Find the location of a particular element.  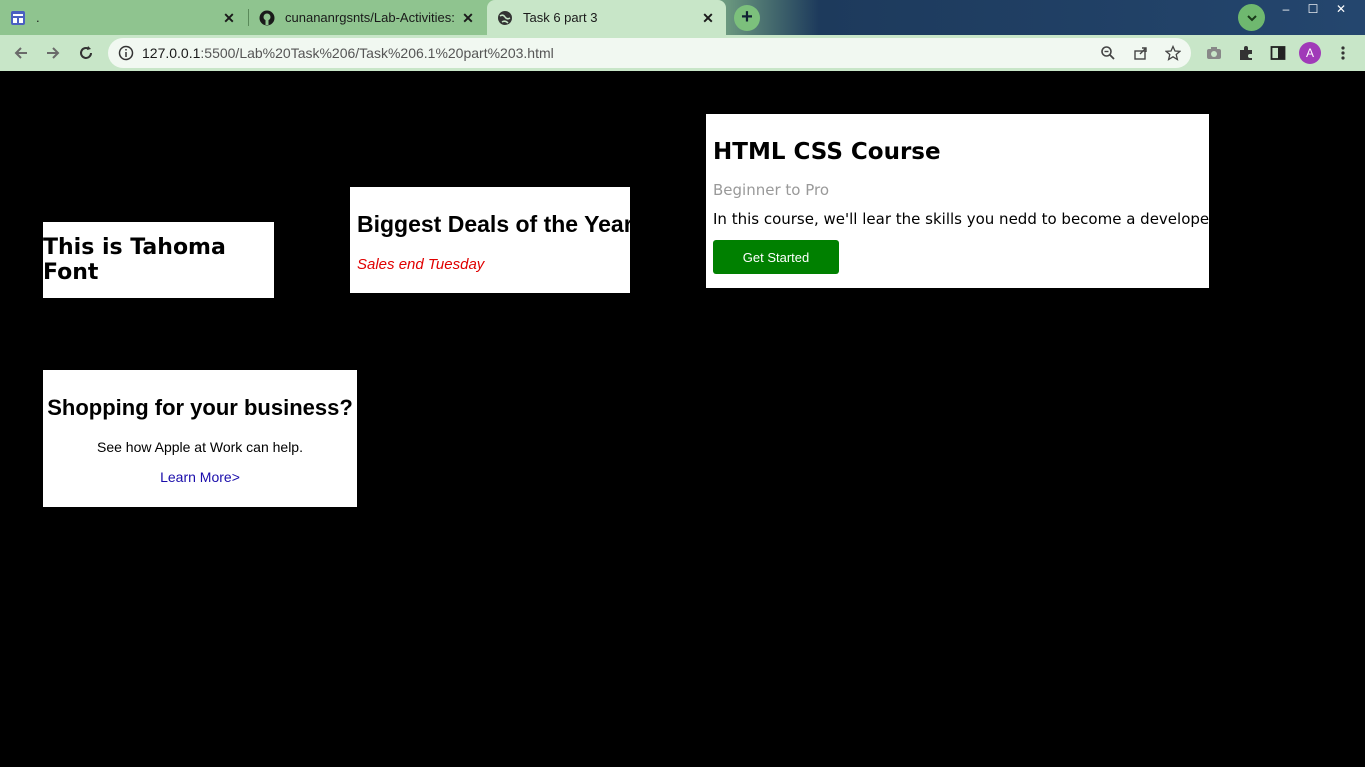

tahoma-heading: This is Tahoma Font is located at coordinates (134, 260).